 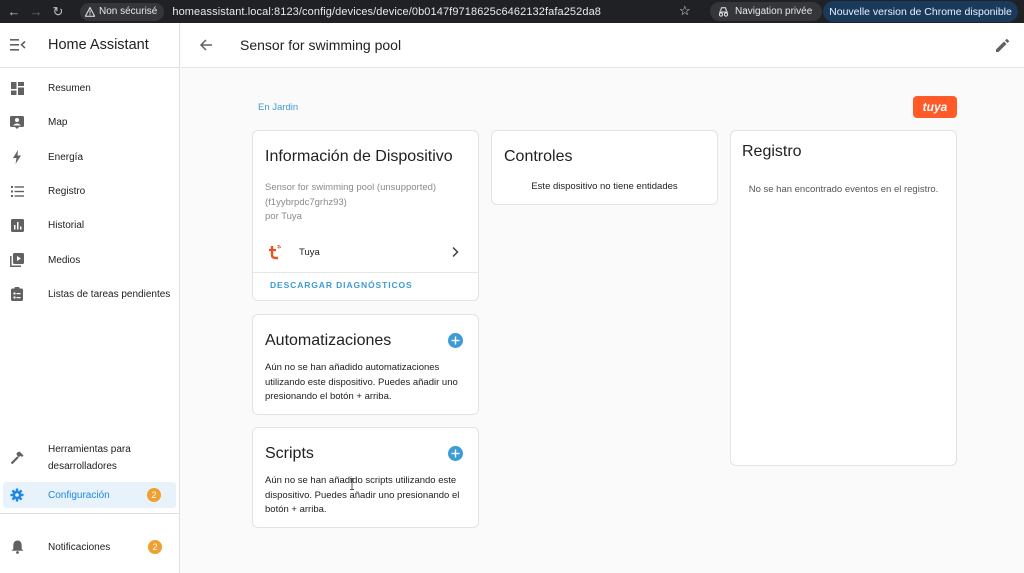 What do you see at coordinates (18, 45) in the screenshot?
I see `menu-collapse-icon` at bounding box center [18, 45].